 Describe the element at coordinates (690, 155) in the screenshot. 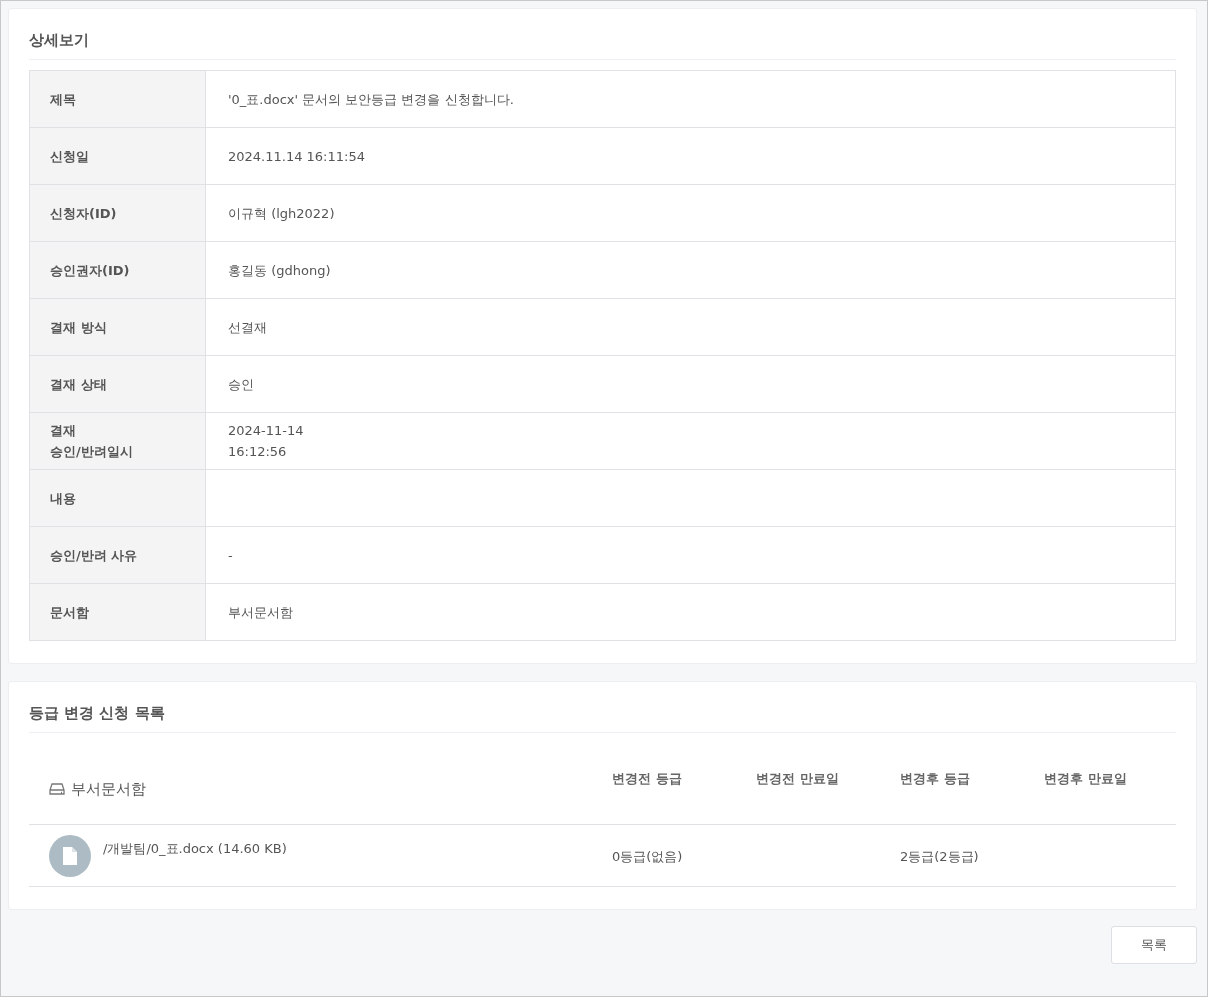

I see `field-value: 2024.11.14 16:11:54` at that location.